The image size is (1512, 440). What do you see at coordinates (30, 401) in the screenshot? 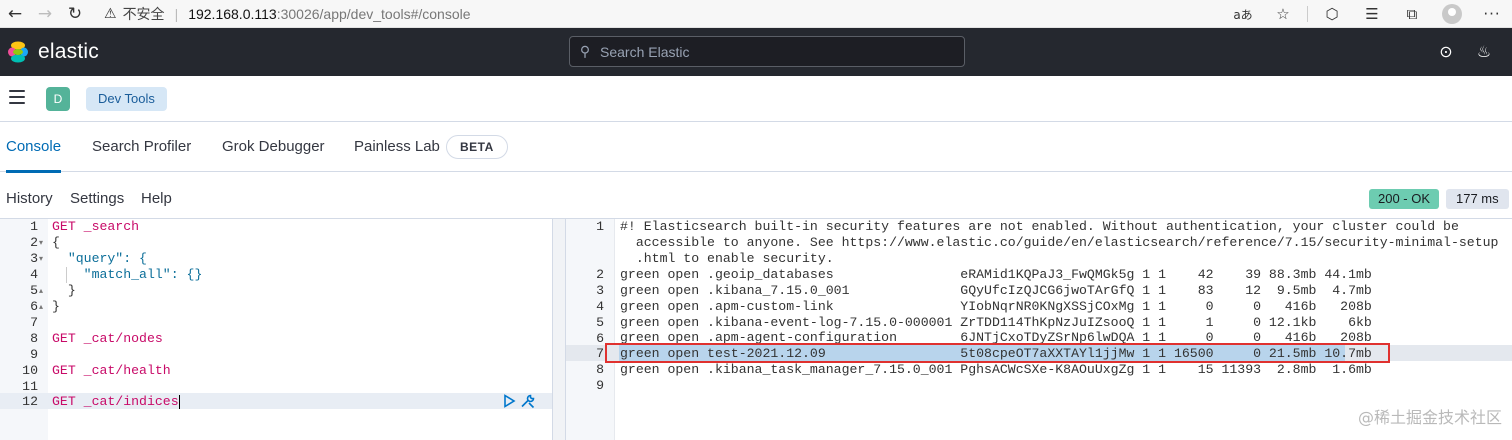
I see `request-line-number: 12` at bounding box center [30, 401].